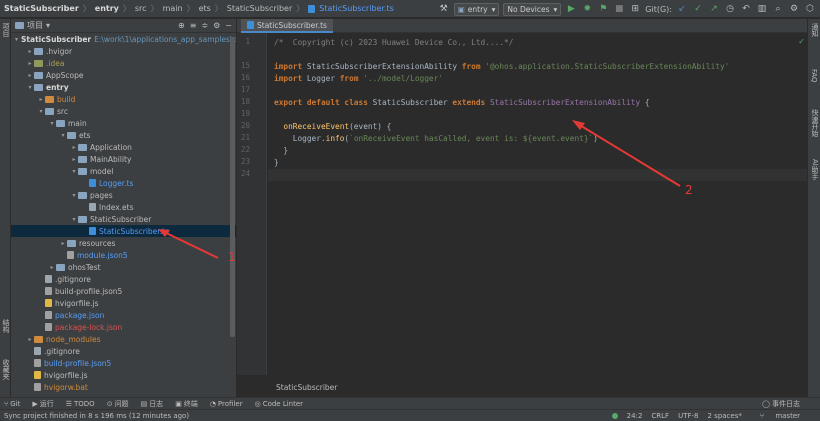 The image size is (820, 421). I want to click on annotation-label-1: 1, so click(232, 257).